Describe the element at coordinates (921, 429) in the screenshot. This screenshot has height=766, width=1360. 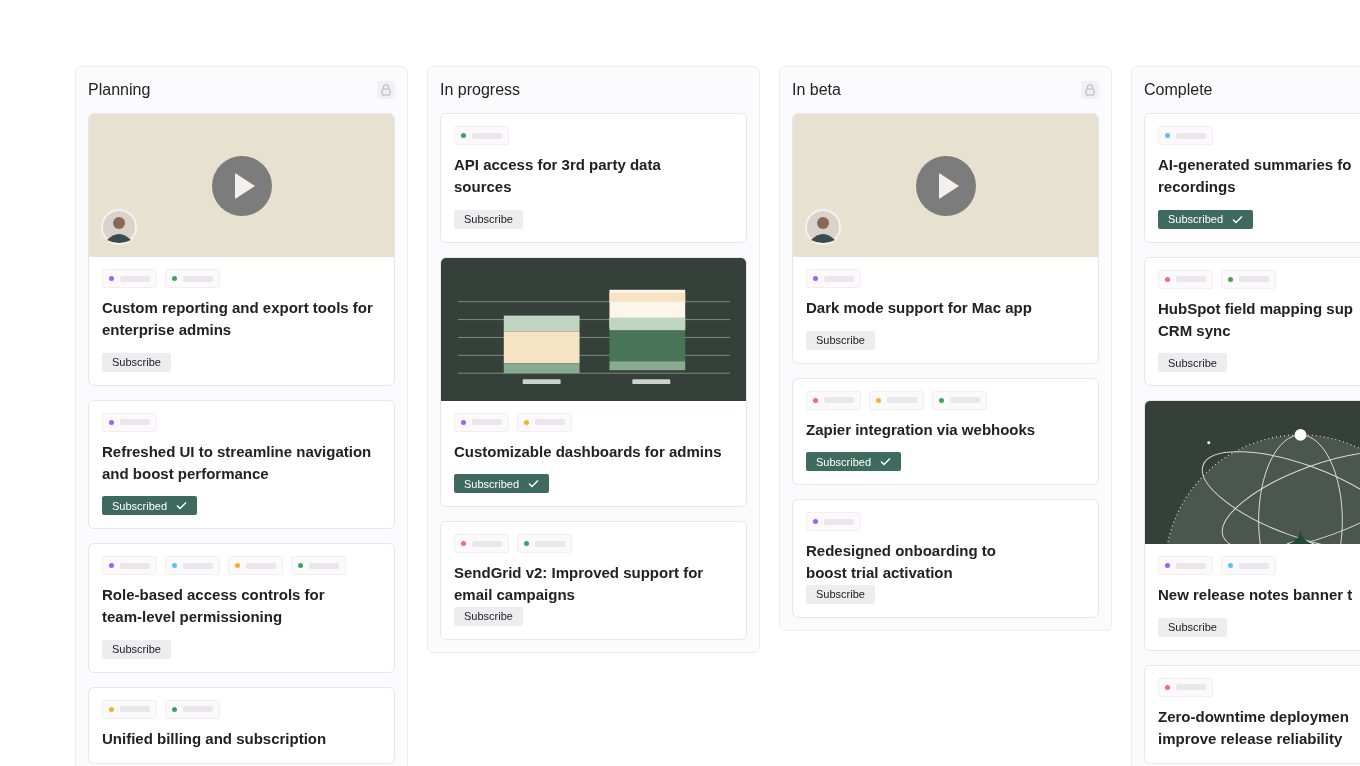
I see `card-title: Zapier integration via webhooks` at that location.